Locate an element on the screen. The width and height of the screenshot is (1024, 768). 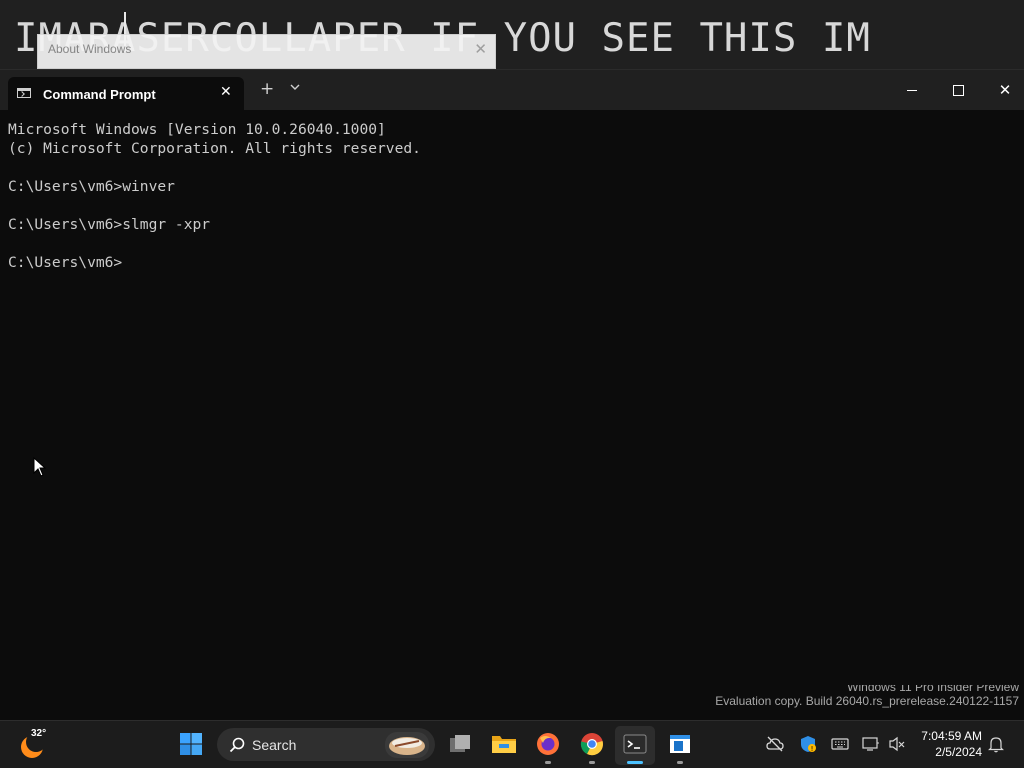
bell-icon is located at coordinates (996, 745).